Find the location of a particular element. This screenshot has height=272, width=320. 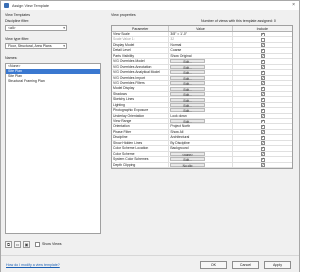

parameter-cell: Model Display is located at coordinates (141, 88).